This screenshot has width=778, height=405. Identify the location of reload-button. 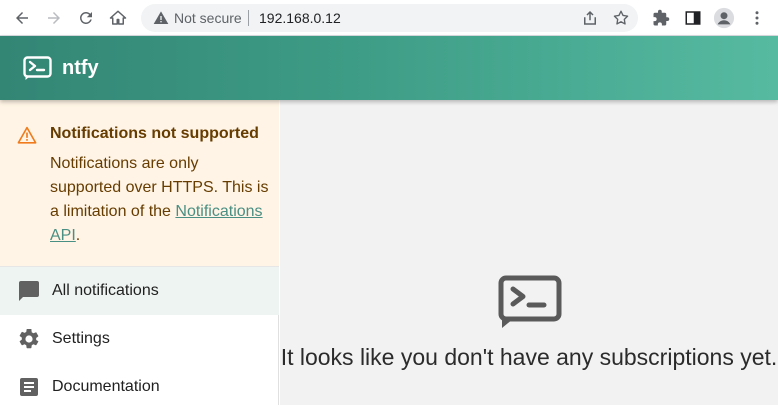
(86, 18).